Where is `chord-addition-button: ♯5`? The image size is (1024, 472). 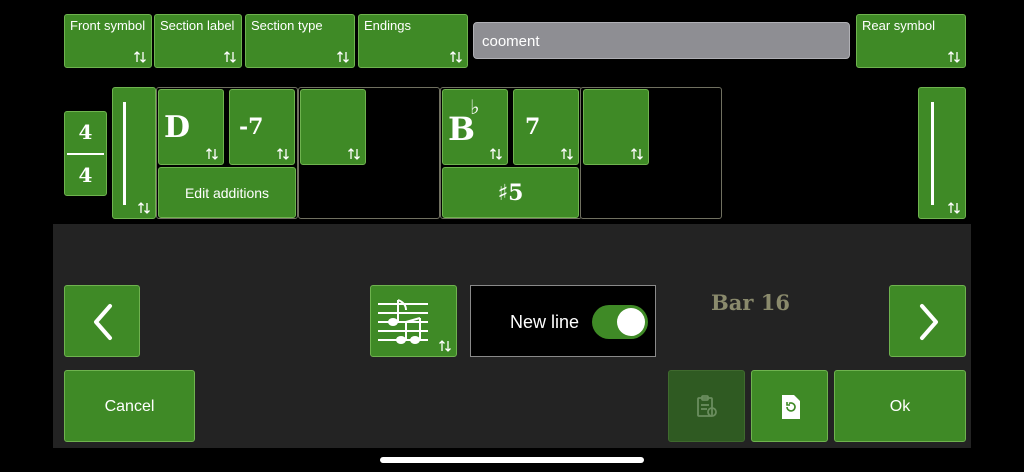 chord-addition-button: ♯5 is located at coordinates (510, 192).